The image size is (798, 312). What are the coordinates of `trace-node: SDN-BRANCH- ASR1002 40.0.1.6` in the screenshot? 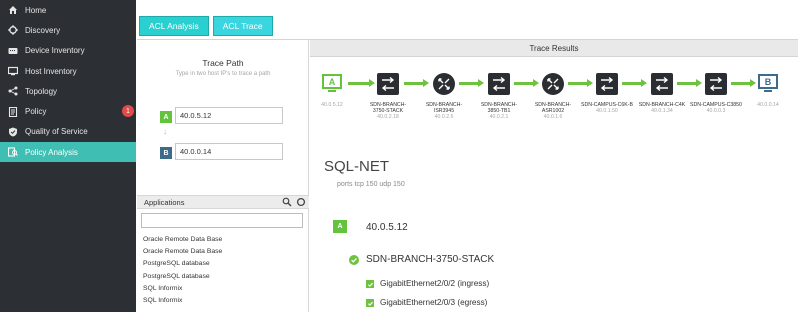 It's located at (553, 96).